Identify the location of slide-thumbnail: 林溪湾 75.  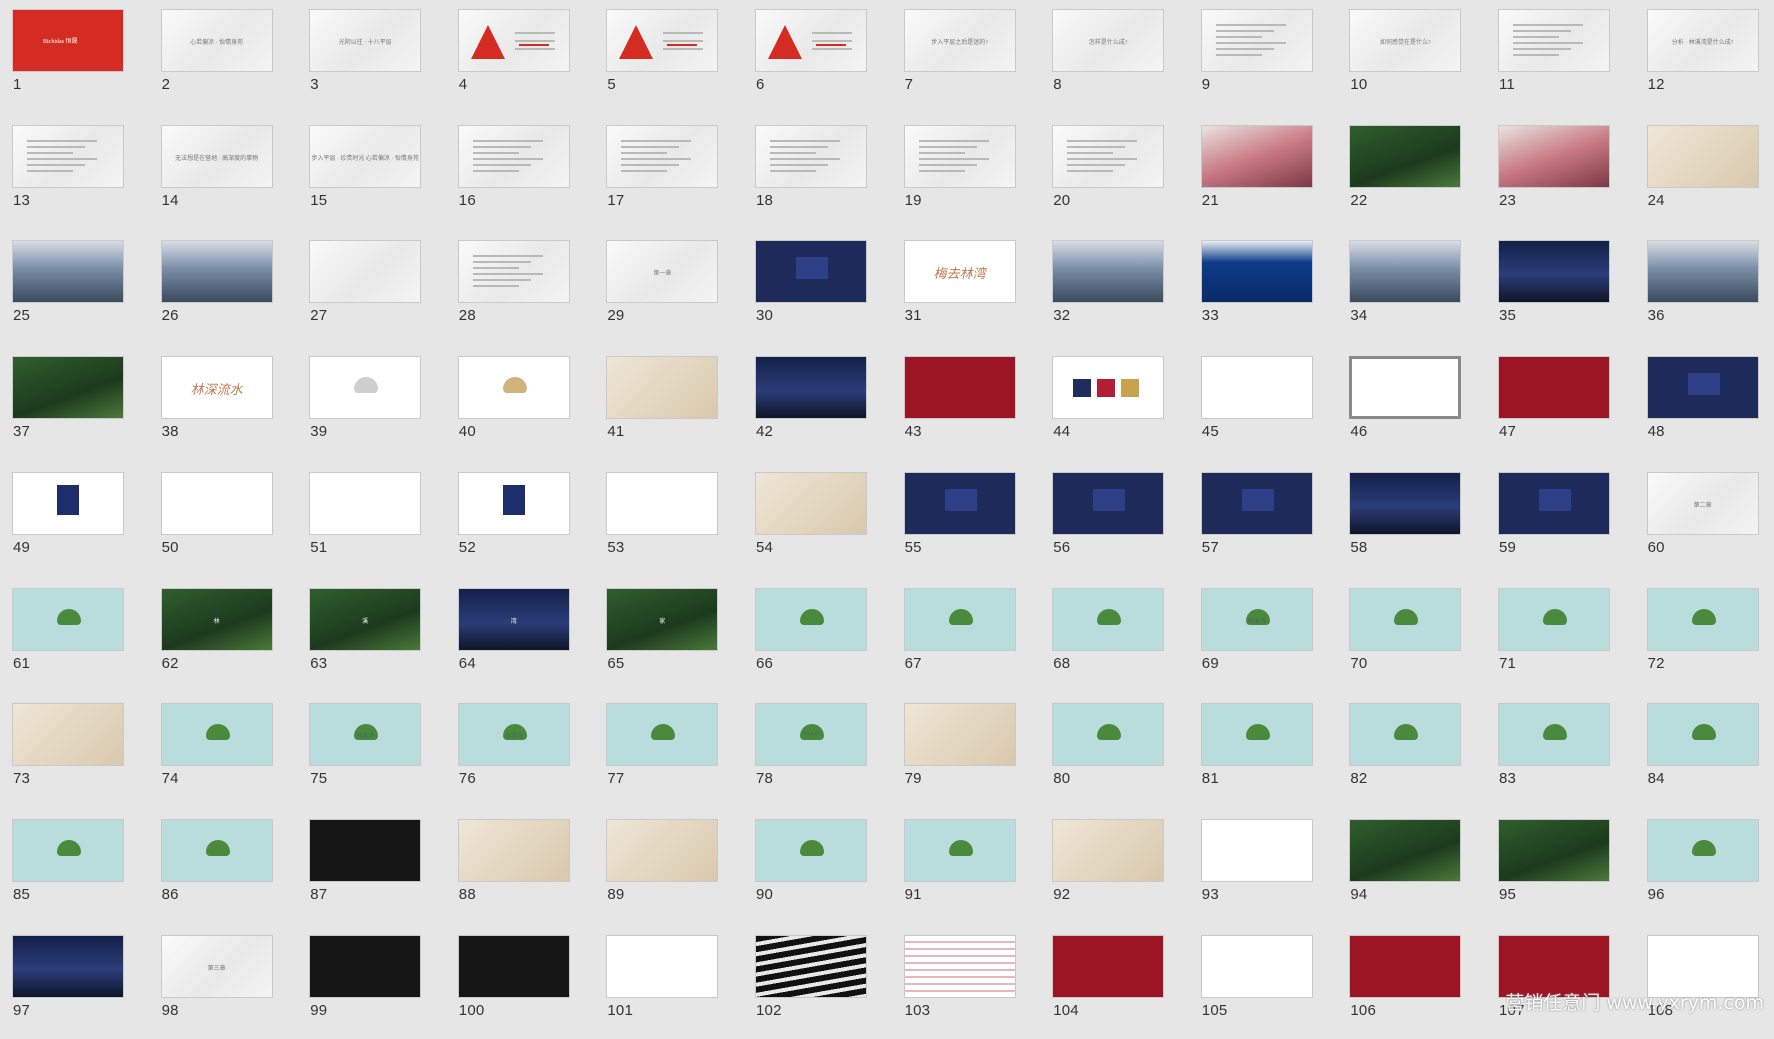
(376, 755).